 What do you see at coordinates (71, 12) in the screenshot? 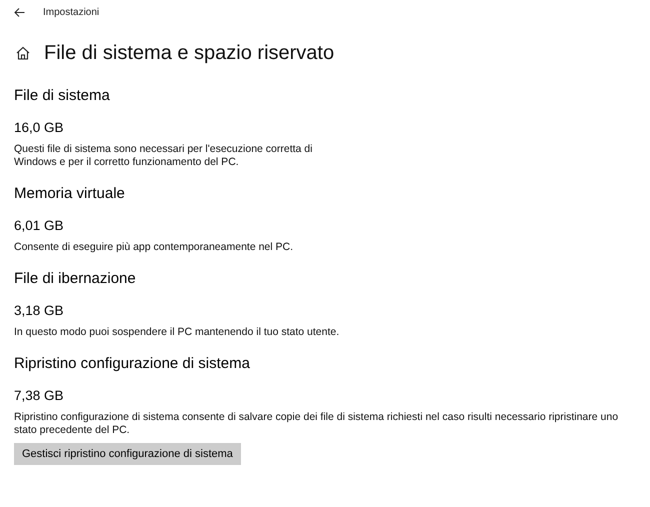
I see `window-title: Impostazioni` at bounding box center [71, 12].